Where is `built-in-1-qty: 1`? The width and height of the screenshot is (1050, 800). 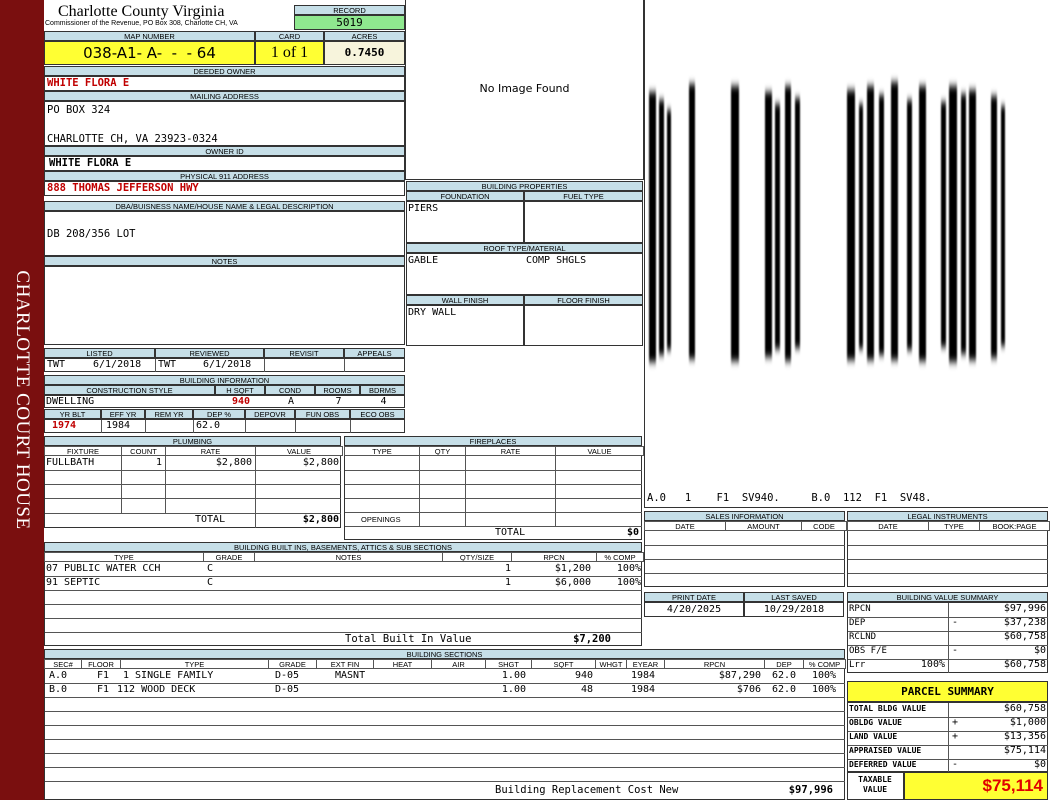
built-in-1-qty: 1 is located at coordinates (507, 568).